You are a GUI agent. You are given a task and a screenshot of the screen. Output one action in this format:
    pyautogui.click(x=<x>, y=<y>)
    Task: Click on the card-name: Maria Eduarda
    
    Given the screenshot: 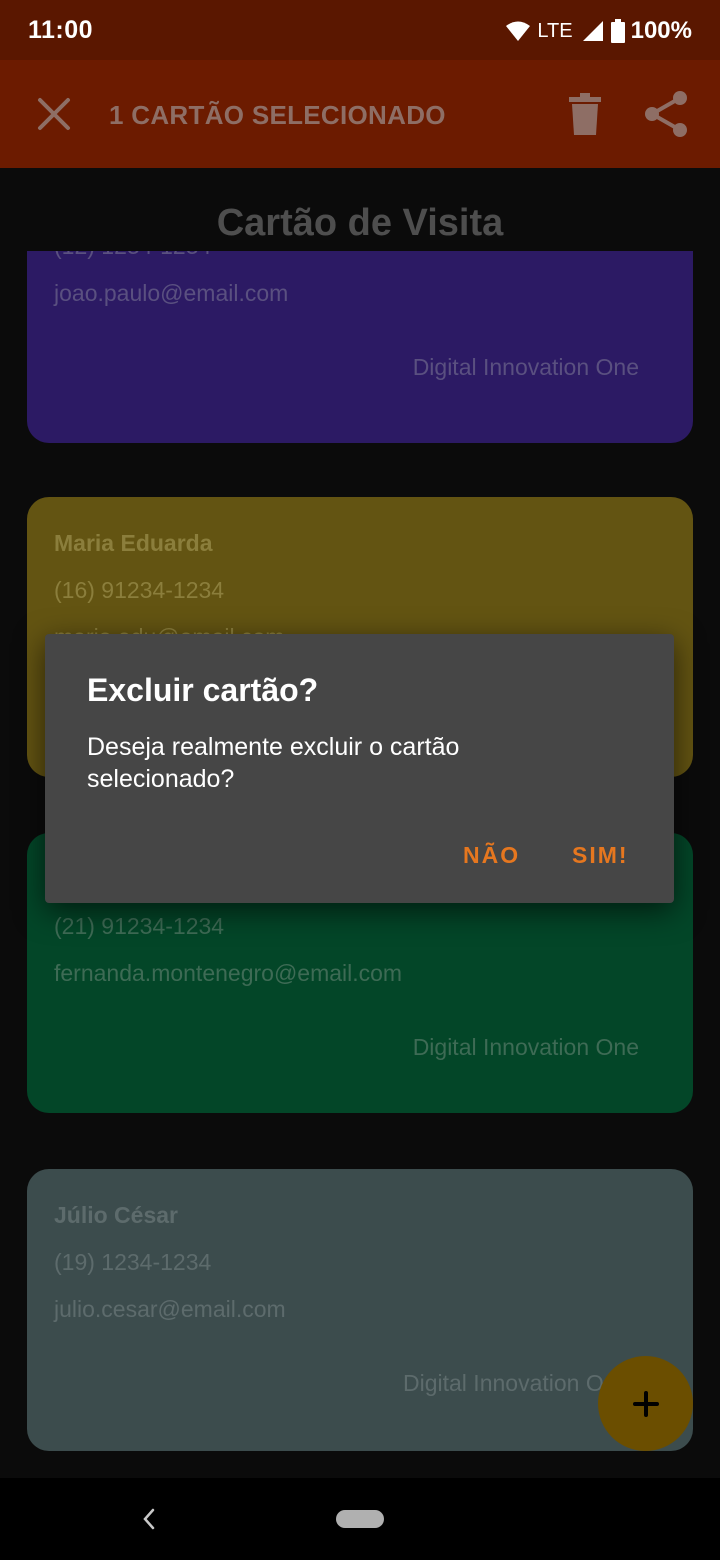 What is the action you would take?
    pyautogui.click(x=133, y=543)
    